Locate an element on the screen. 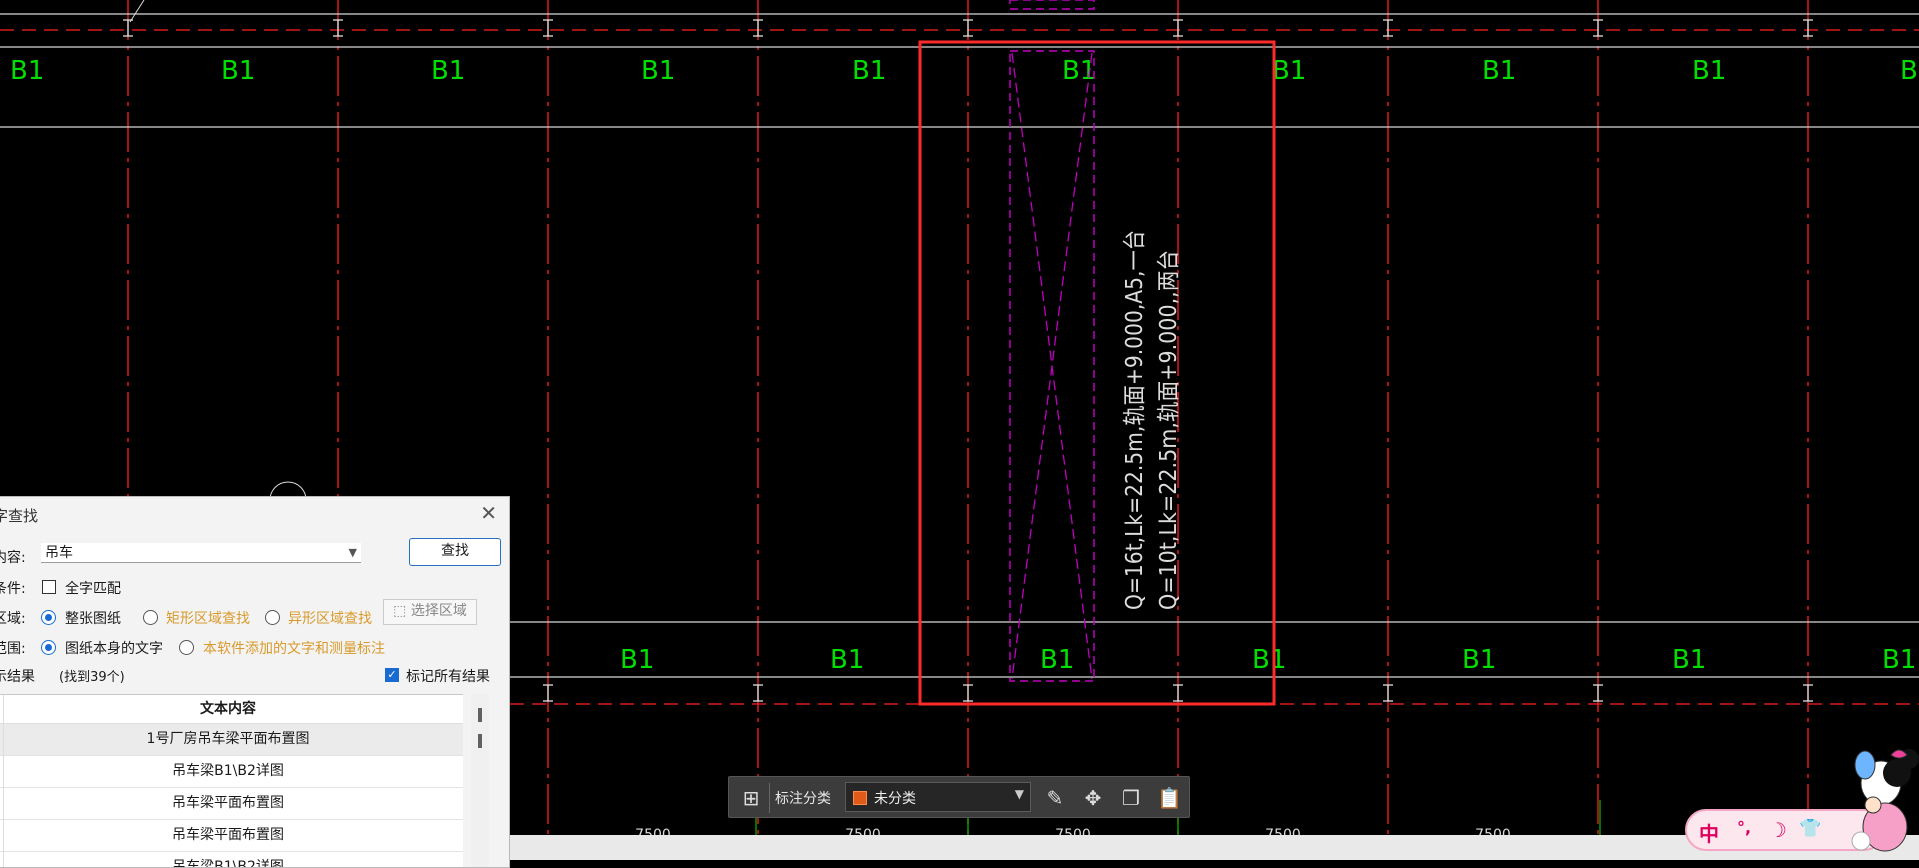 This screenshot has width=1919, height=868. region-radio-whole is located at coordinates (48, 617).